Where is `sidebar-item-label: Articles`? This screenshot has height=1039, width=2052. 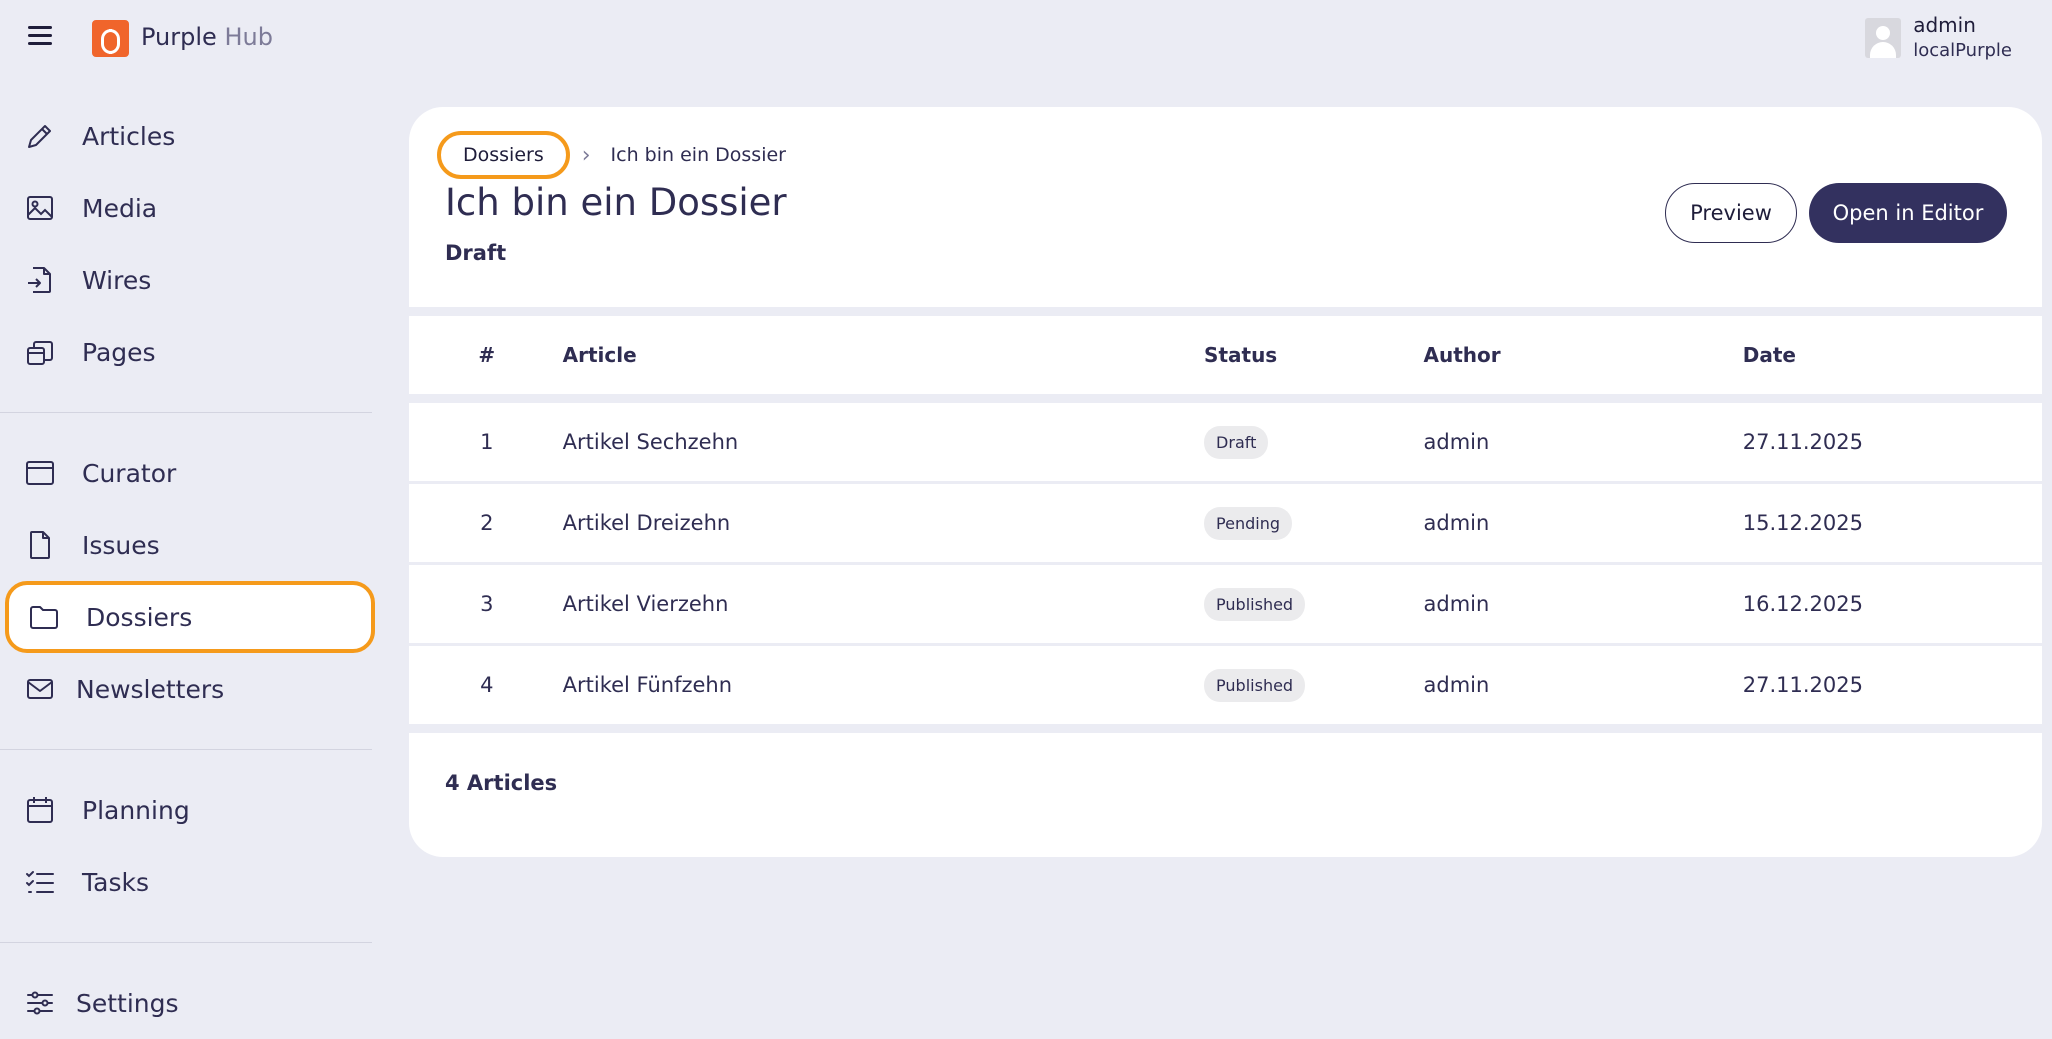
sidebar-item-label: Articles is located at coordinates (129, 136).